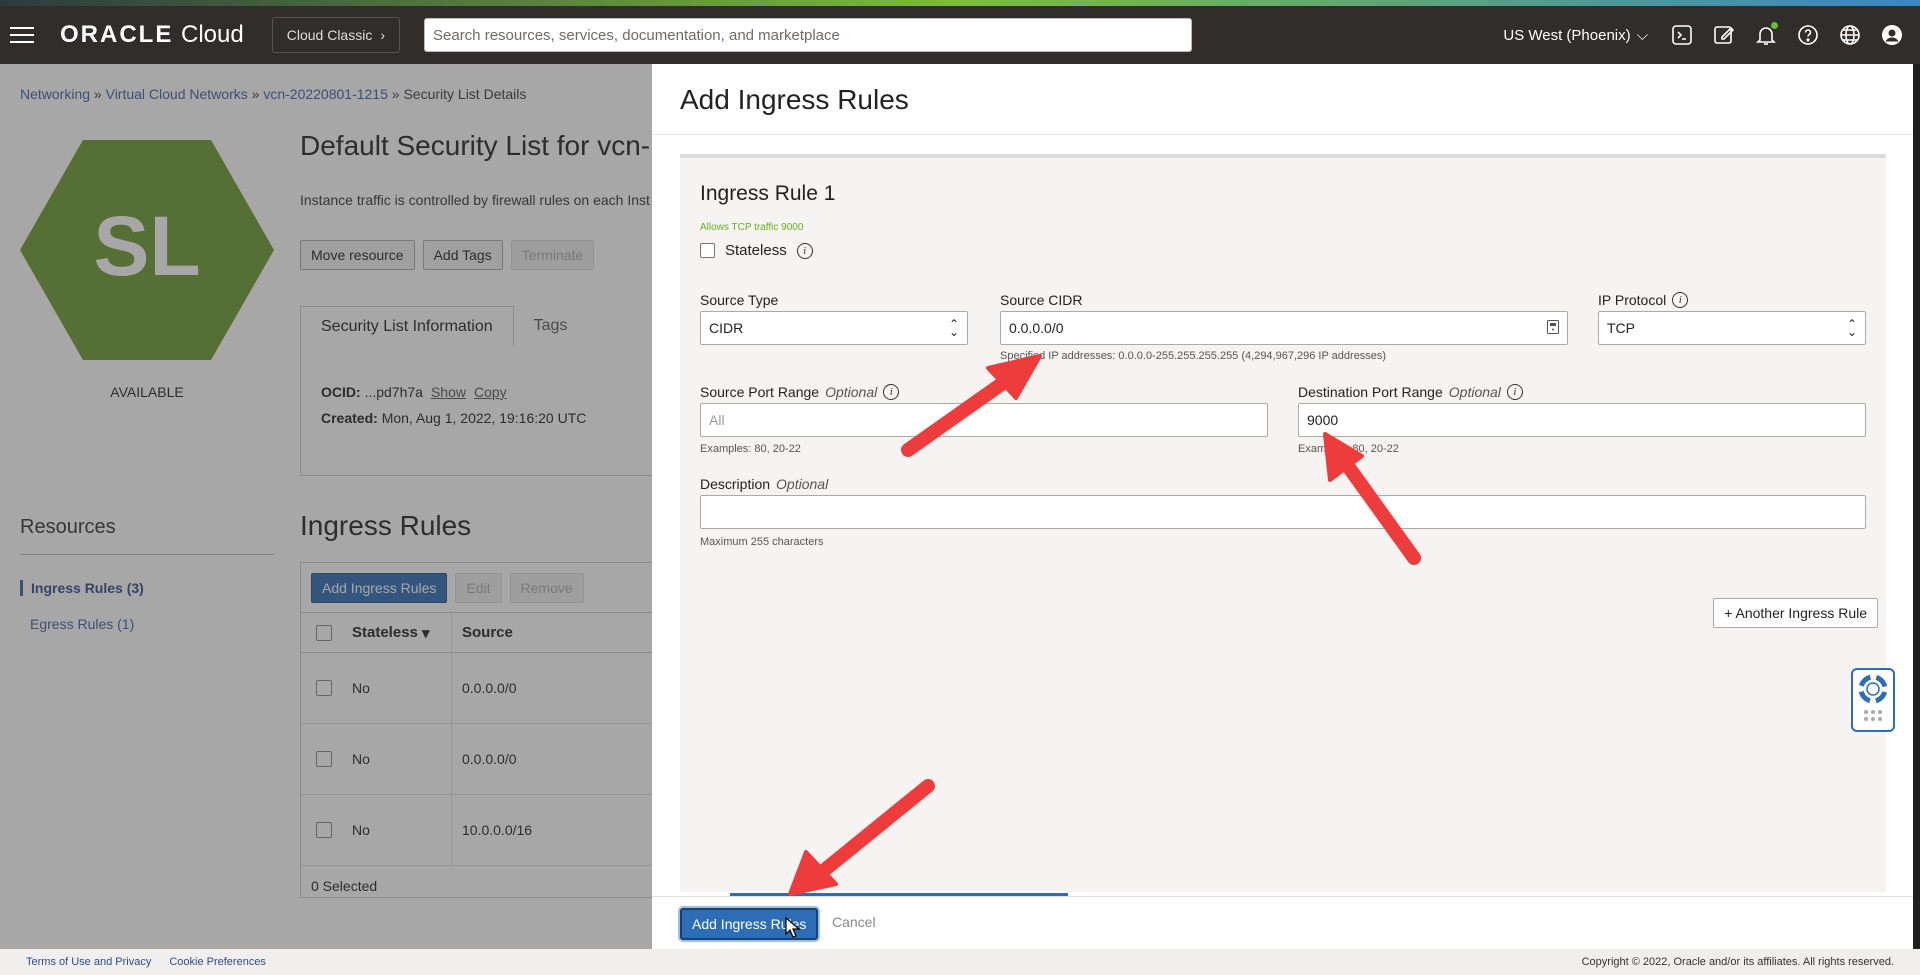  Describe the element at coordinates (1873, 700) in the screenshot. I see `help-lifebuoy-icon` at that location.